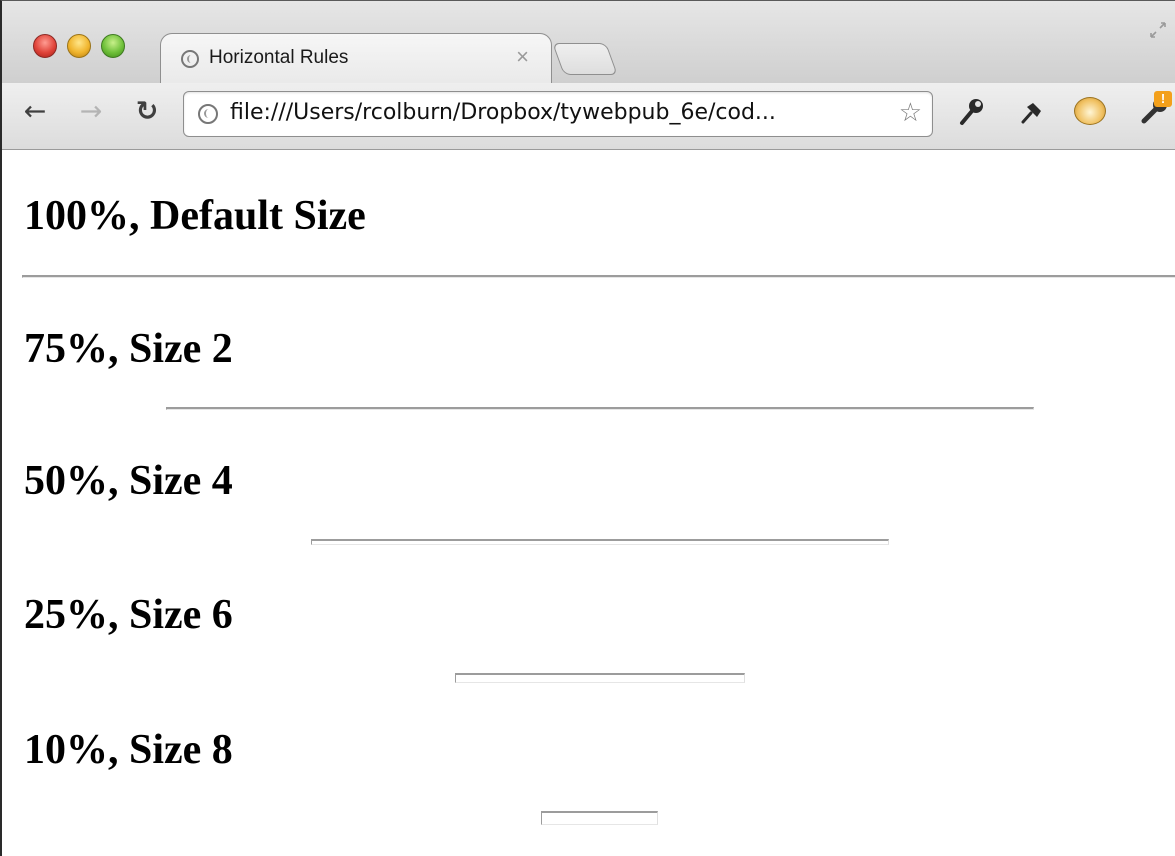  I want to click on tab-title: Horizontal Rules, so click(279, 57).